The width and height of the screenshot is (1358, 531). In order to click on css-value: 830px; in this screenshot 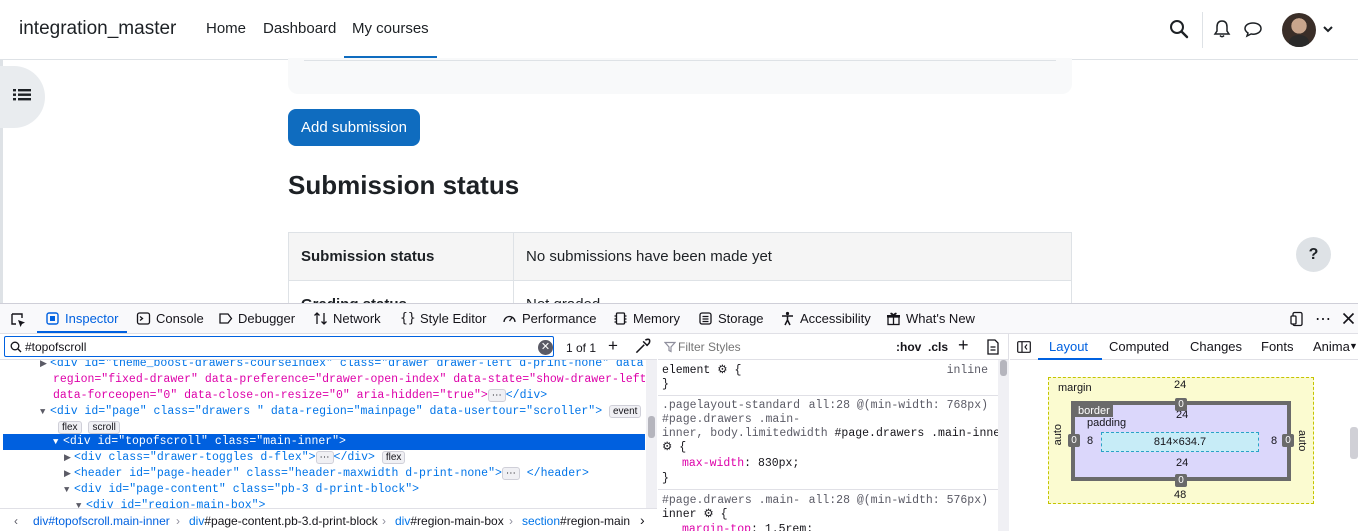, I will do `click(778, 463)`.